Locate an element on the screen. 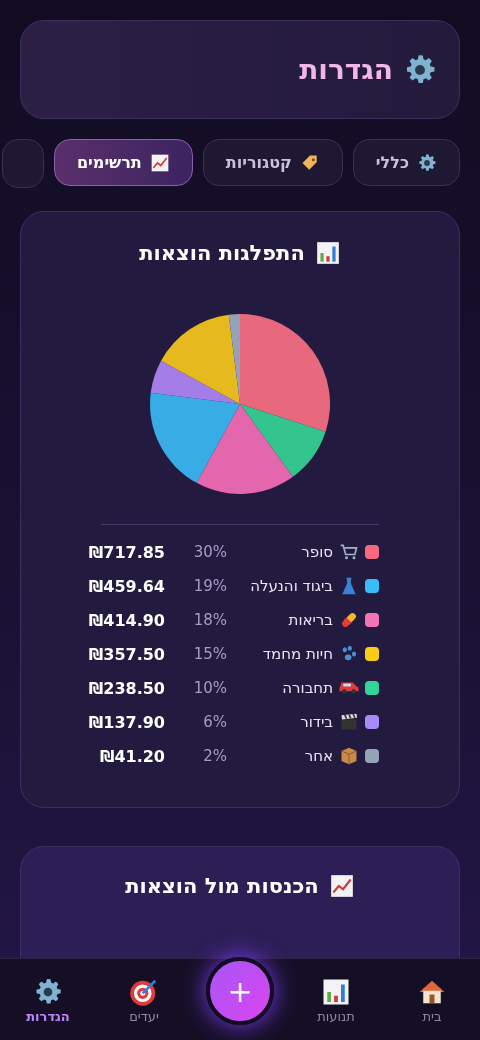  nav-item: תנועות is located at coordinates (336, 1000).